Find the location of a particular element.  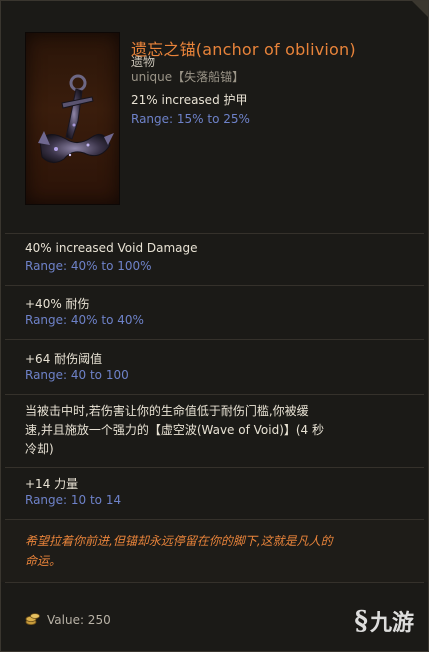

item-name: 遗忘之锚(anchor of oblivion) is located at coordinates (243, 49).